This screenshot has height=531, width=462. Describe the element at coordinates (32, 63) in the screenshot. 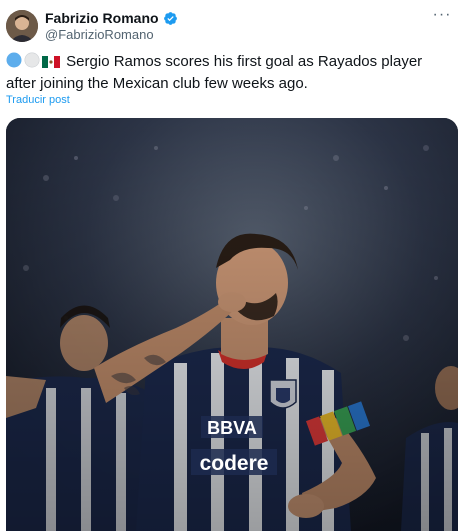

I see `white-circle-emoji` at that location.